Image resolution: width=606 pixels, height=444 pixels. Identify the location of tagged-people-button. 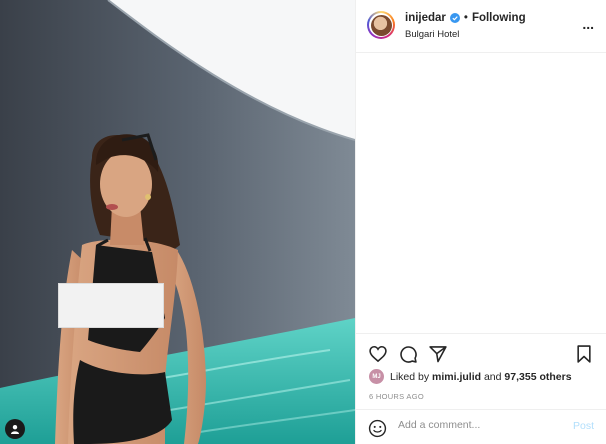
(15, 429).